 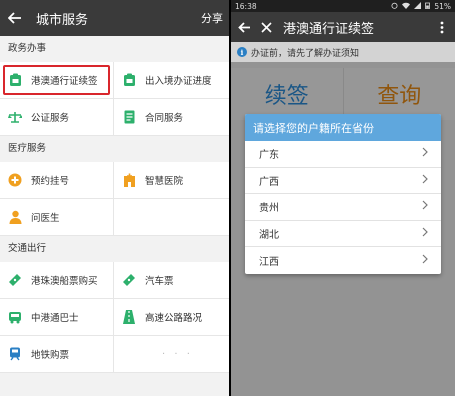 What do you see at coordinates (269, 182) in the screenshot?
I see `province-label: 广西` at bounding box center [269, 182].